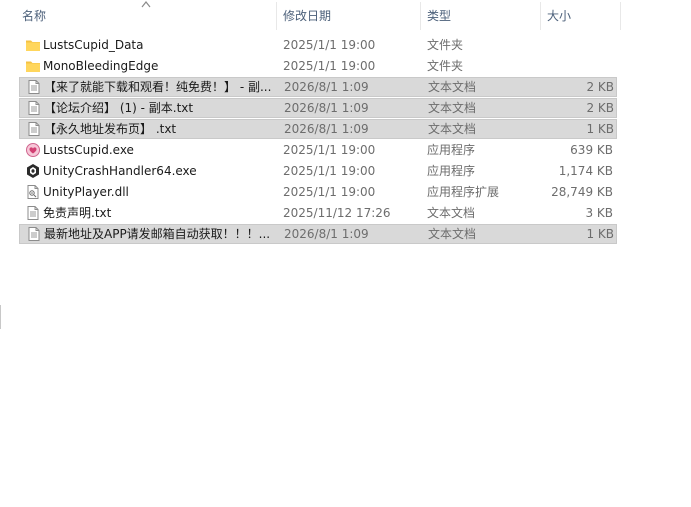 The image size is (691, 507). Describe the element at coordinates (160, 129) in the screenshot. I see `file-name: 【永久地址发布页】 .txt` at that location.